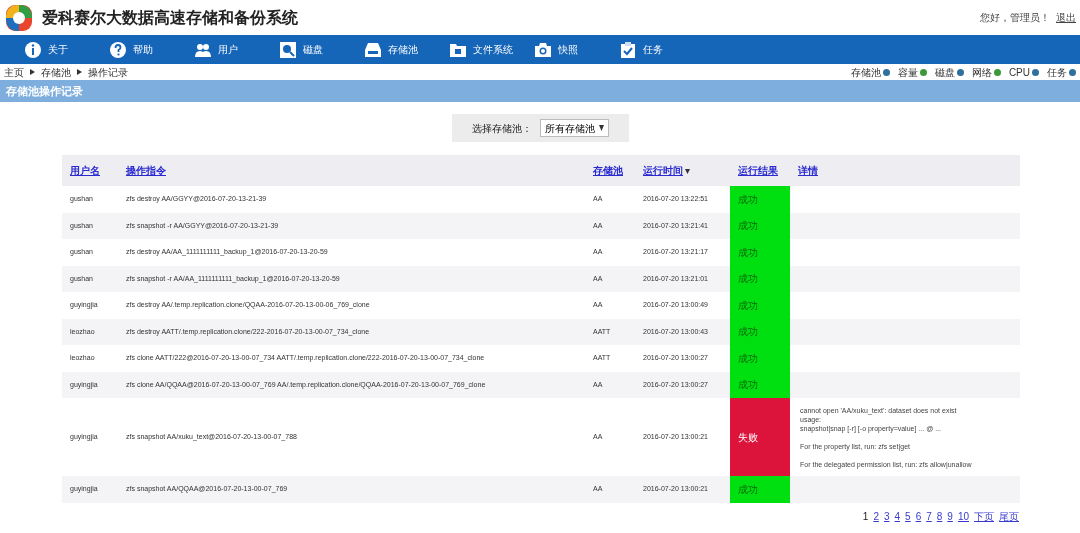 Image resolution: width=1080 pixels, height=533 pixels. Describe the element at coordinates (984, 516) in the screenshot. I see `page-link: 下页` at that location.